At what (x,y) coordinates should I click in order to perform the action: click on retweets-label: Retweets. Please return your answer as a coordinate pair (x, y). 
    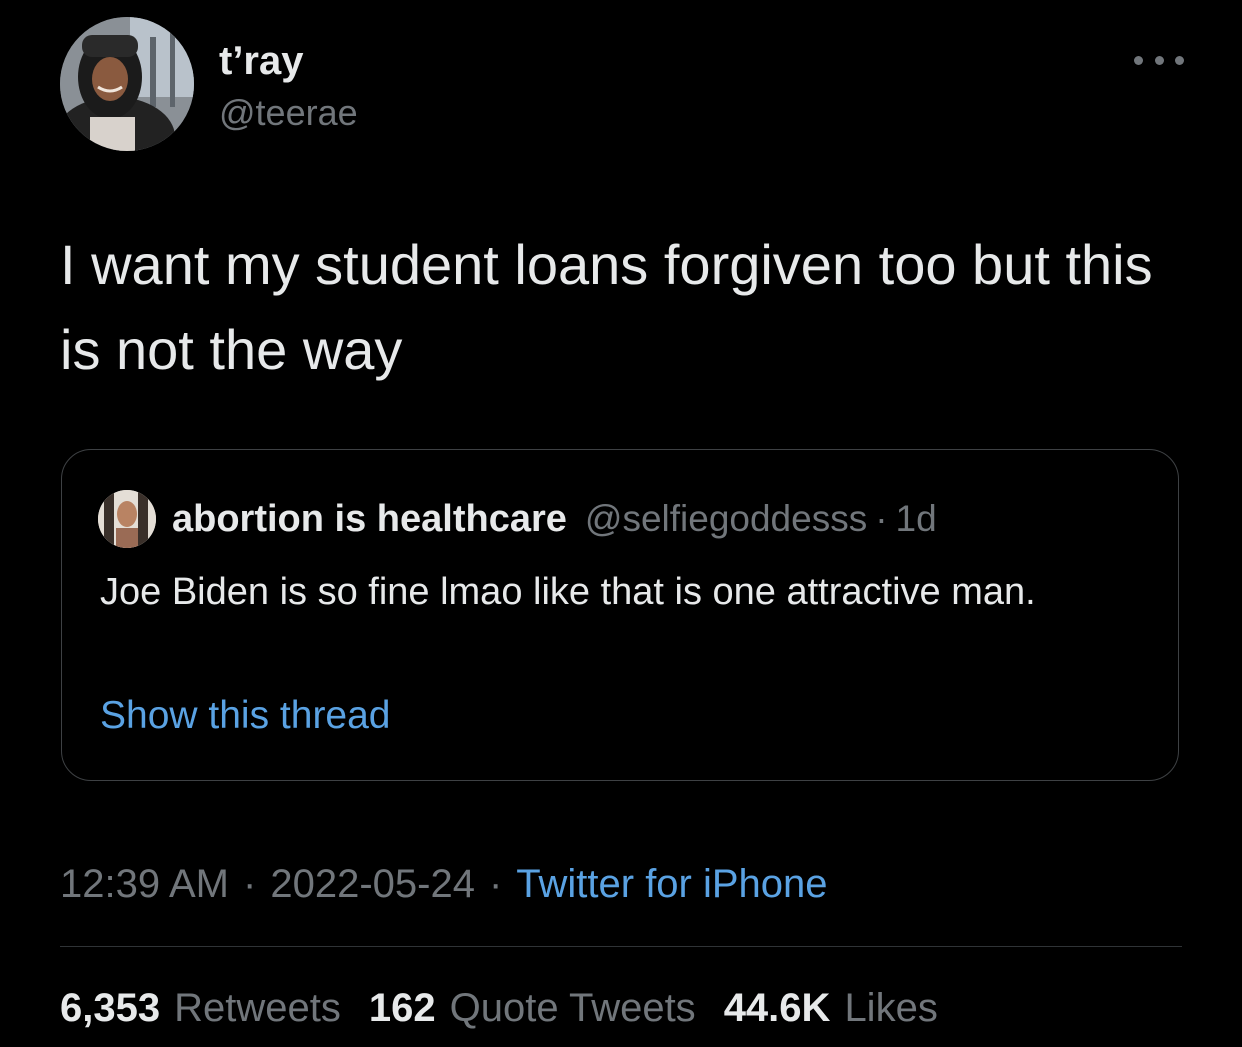
    Looking at the image, I should click on (257, 1008).